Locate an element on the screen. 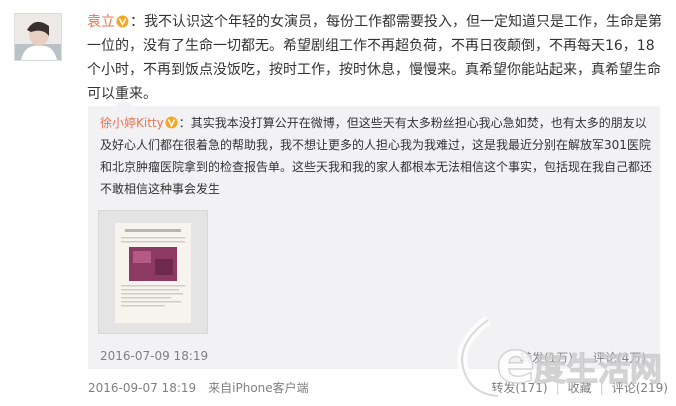 This screenshot has height=406, width=676. repost-link: 转发(171) is located at coordinates (519, 388).